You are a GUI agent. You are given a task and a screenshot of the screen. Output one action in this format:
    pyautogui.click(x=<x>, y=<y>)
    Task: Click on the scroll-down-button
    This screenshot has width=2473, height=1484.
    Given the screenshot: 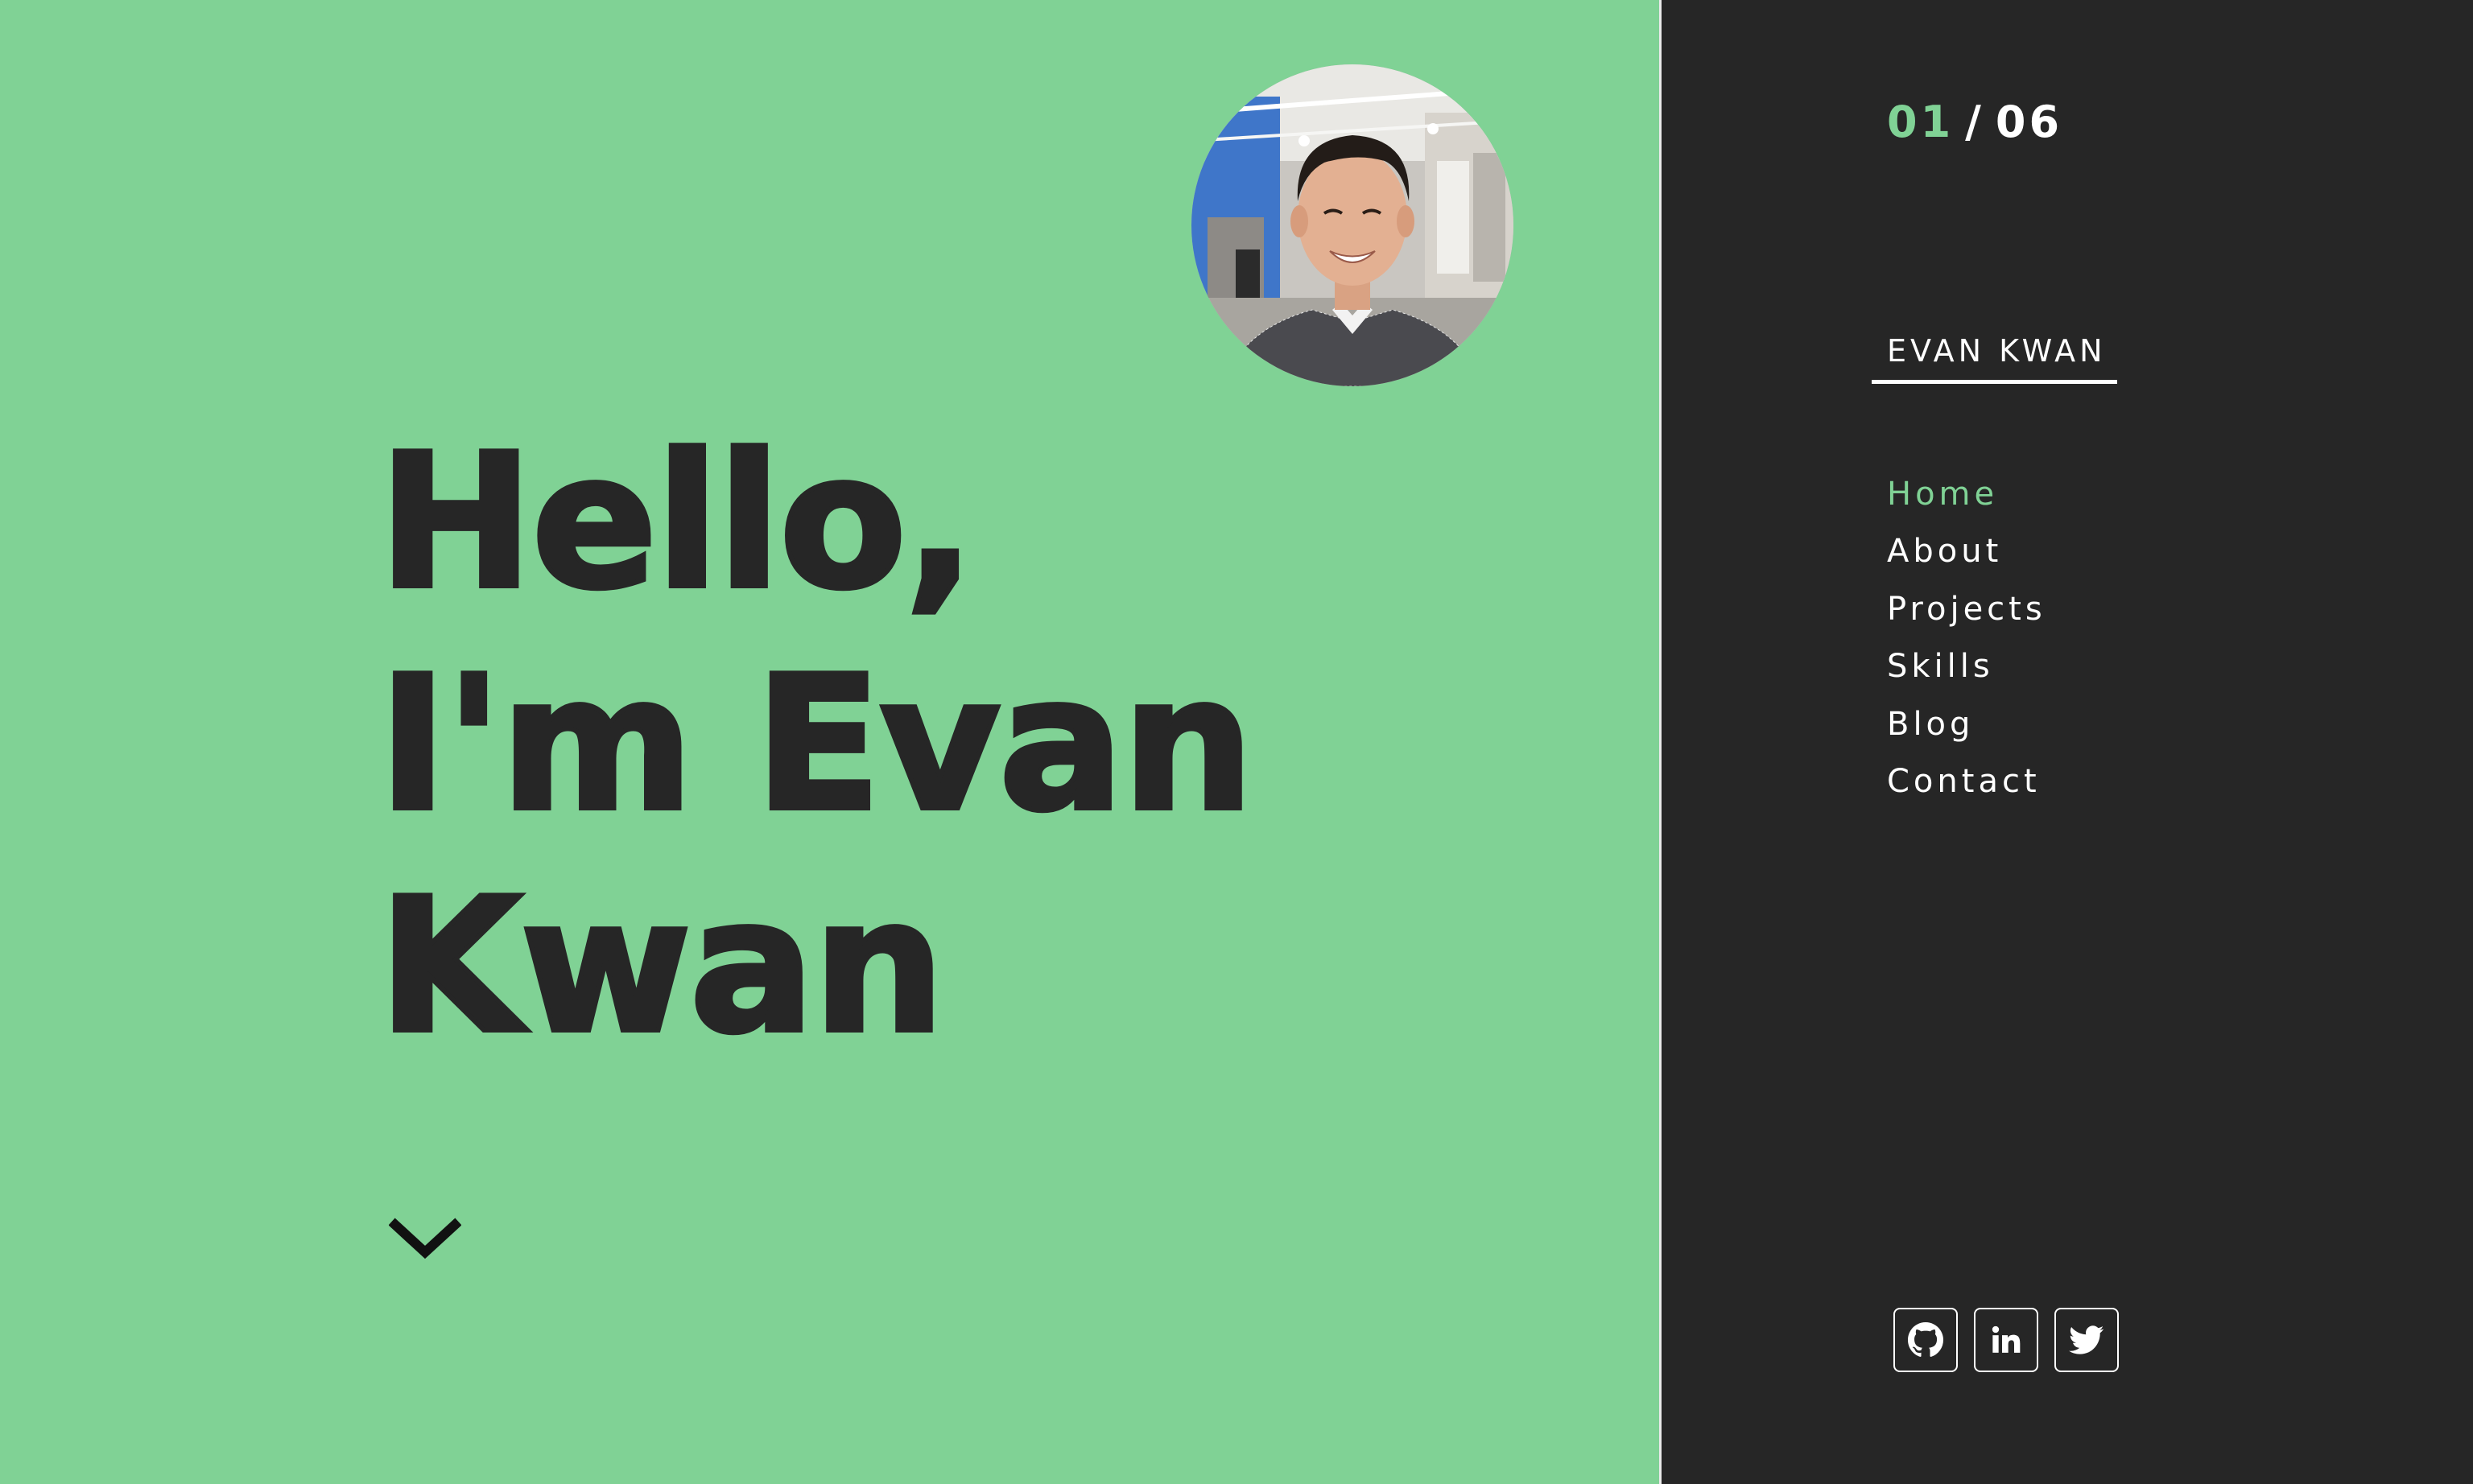 What is the action you would take?
    pyautogui.click(x=425, y=1239)
    